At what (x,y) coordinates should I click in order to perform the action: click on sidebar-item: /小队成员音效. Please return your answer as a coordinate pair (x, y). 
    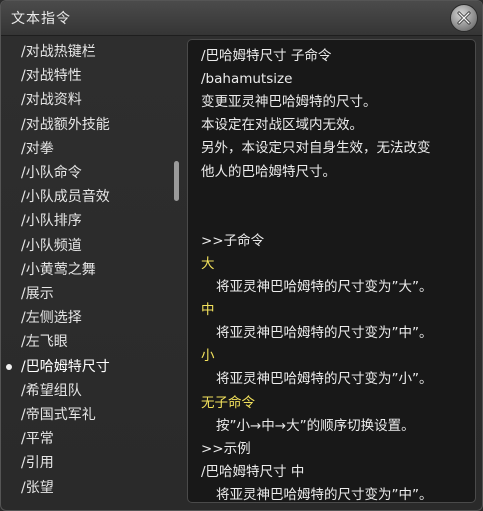
    Looking at the image, I should click on (96, 197).